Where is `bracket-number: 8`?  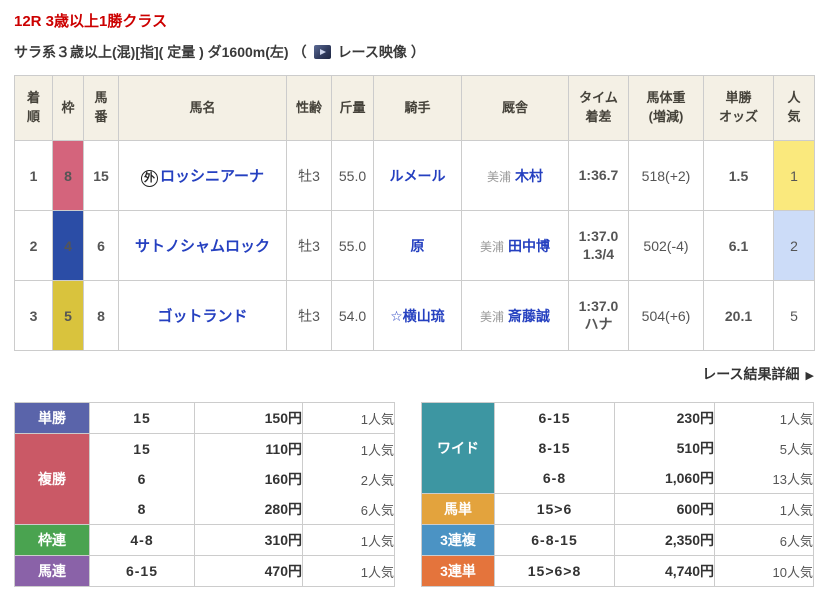 bracket-number: 8 is located at coordinates (68, 175).